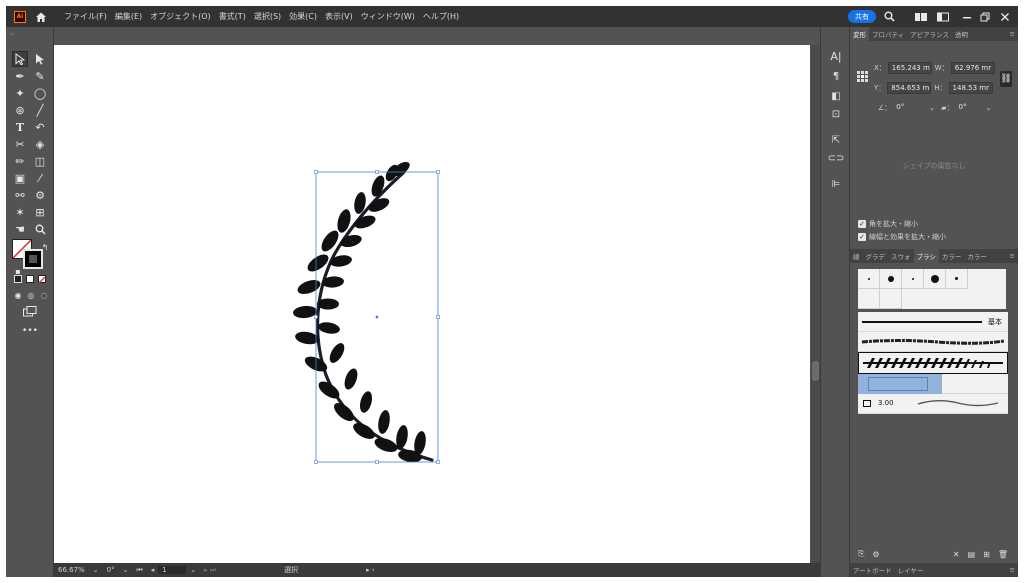  What do you see at coordinates (876, 256) in the screenshot?
I see `tab-gradient: グラデ` at bounding box center [876, 256].